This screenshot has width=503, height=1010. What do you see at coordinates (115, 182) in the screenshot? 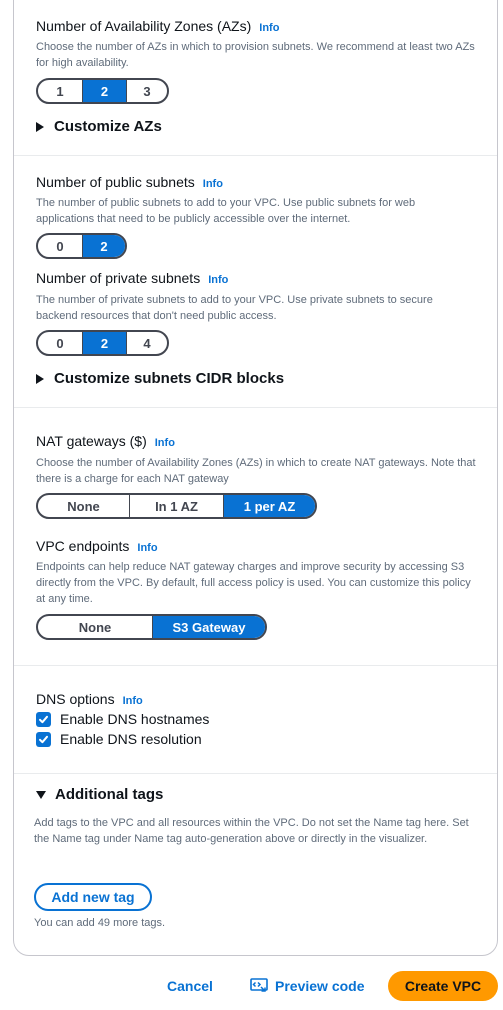
I see `public-subnets-label-text: Number of public subnets` at bounding box center [115, 182].